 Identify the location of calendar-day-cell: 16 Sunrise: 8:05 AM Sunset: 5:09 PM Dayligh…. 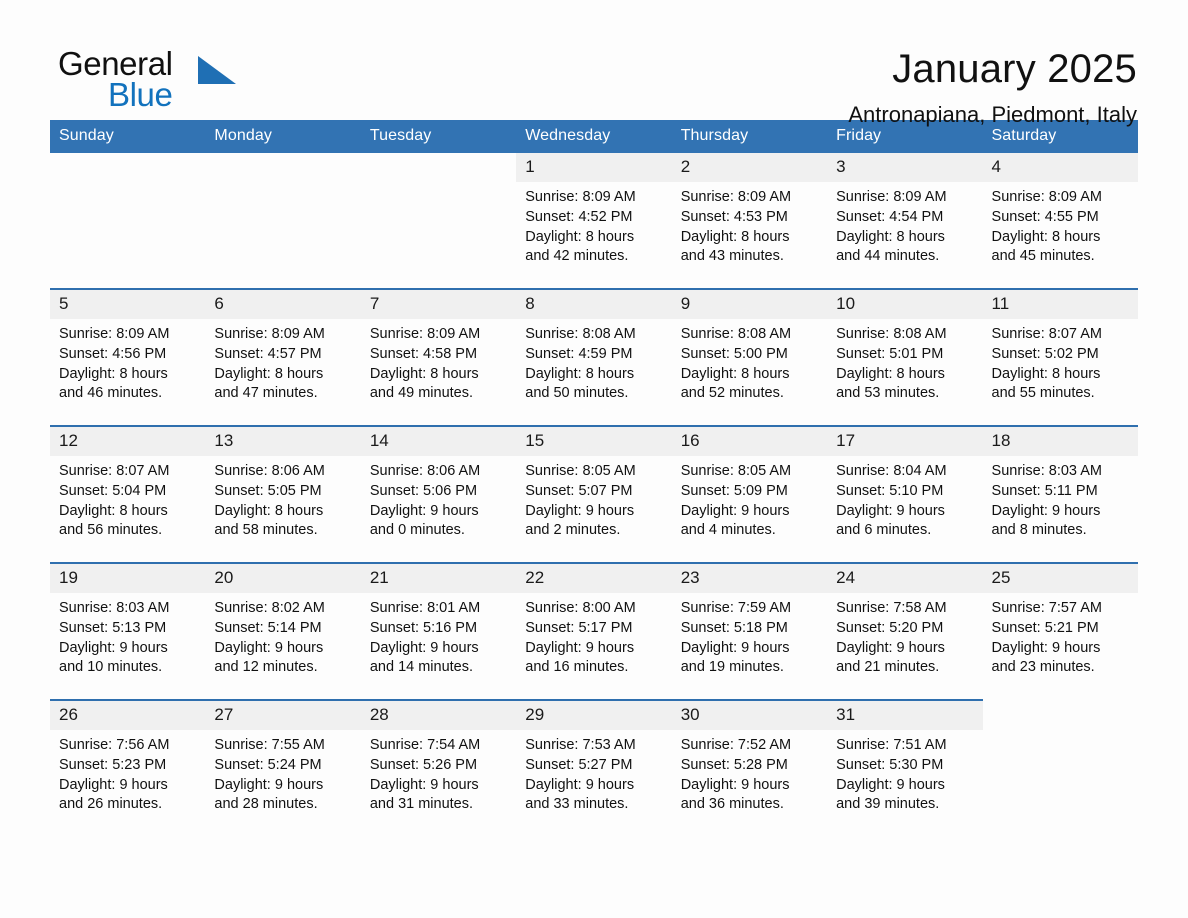
(749, 494).